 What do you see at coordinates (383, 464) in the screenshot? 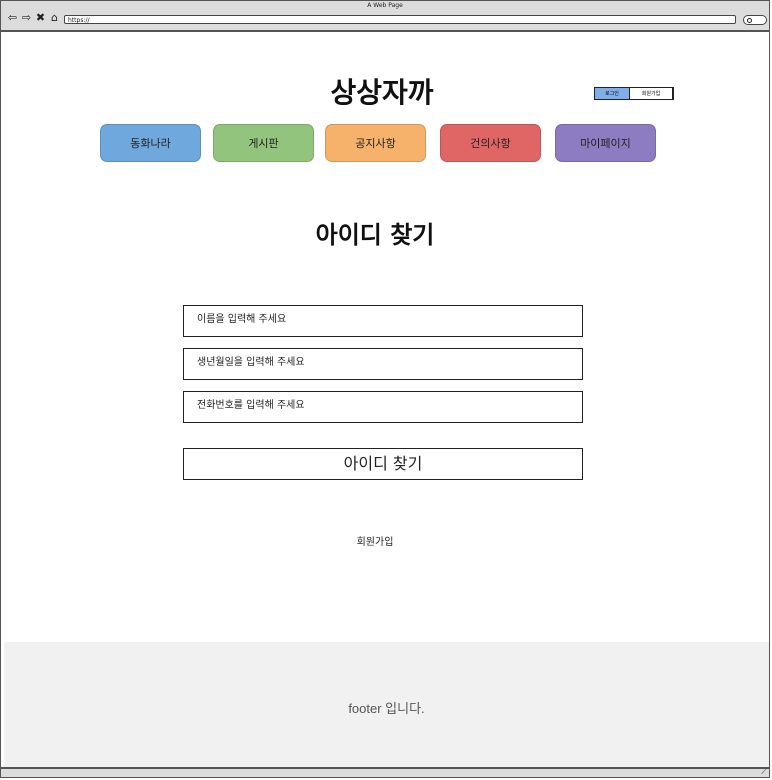
I see `find-id-button: 아이디 찾기` at bounding box center [383, 464].